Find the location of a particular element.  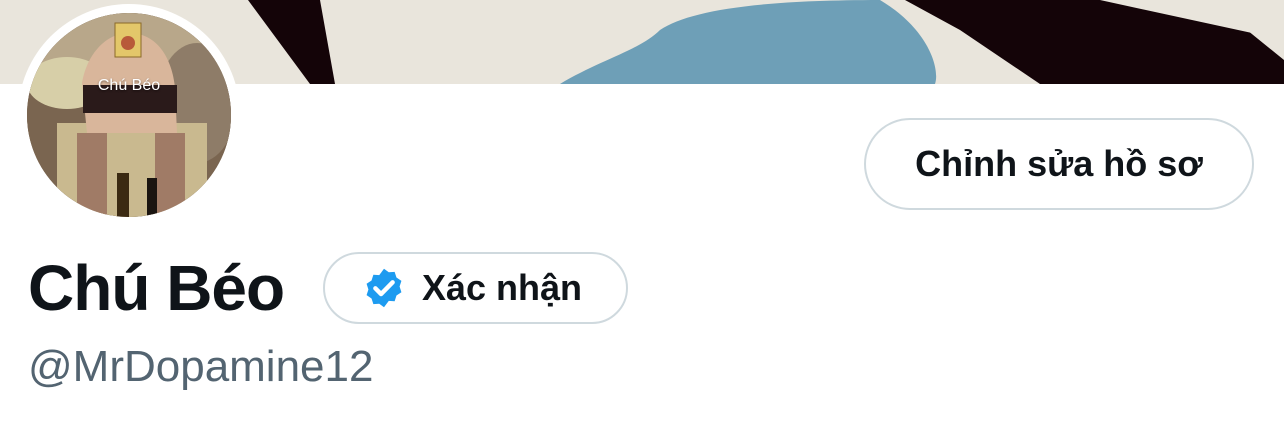

avatar-border: Chú Béo is located at coordinates (129, 115).